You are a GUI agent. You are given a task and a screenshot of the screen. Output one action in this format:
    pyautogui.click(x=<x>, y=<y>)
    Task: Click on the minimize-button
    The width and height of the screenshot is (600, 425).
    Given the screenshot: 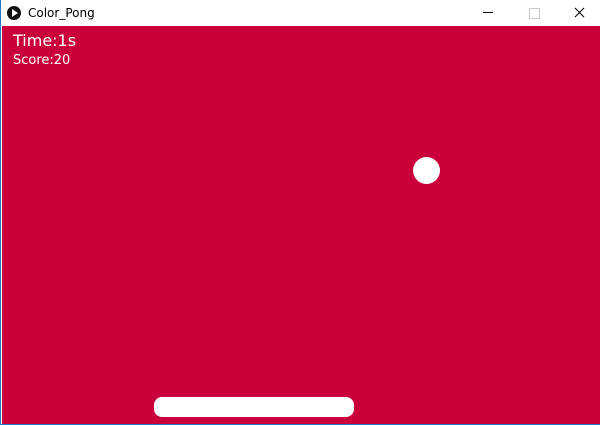 What is the action you would take?
    pyautogui.click(x=487, y=13)
    